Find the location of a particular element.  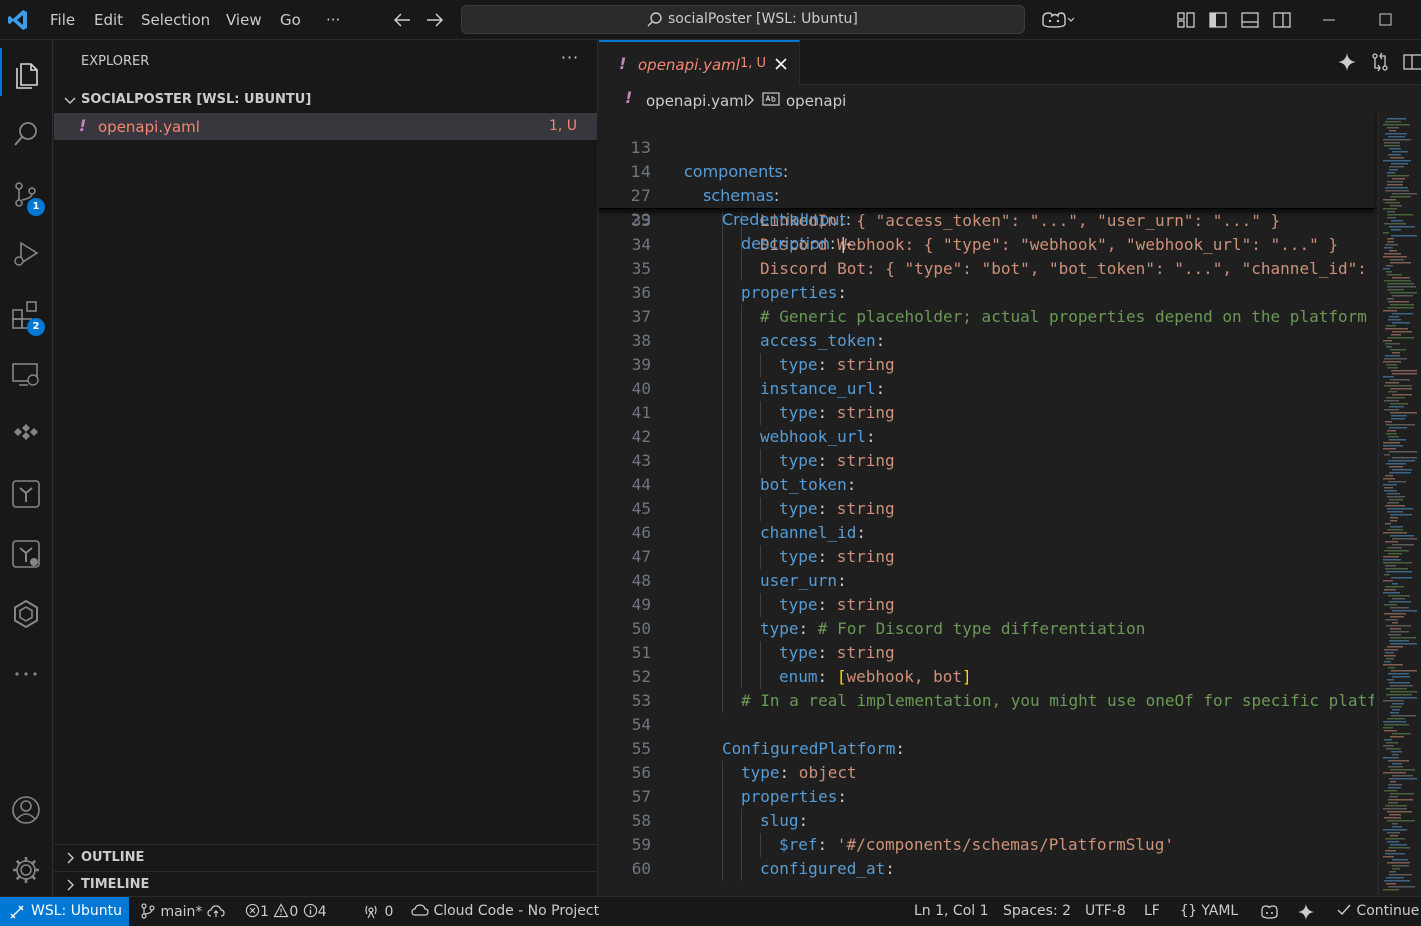

back-arrow-icon is located at coordinates (402, 20).